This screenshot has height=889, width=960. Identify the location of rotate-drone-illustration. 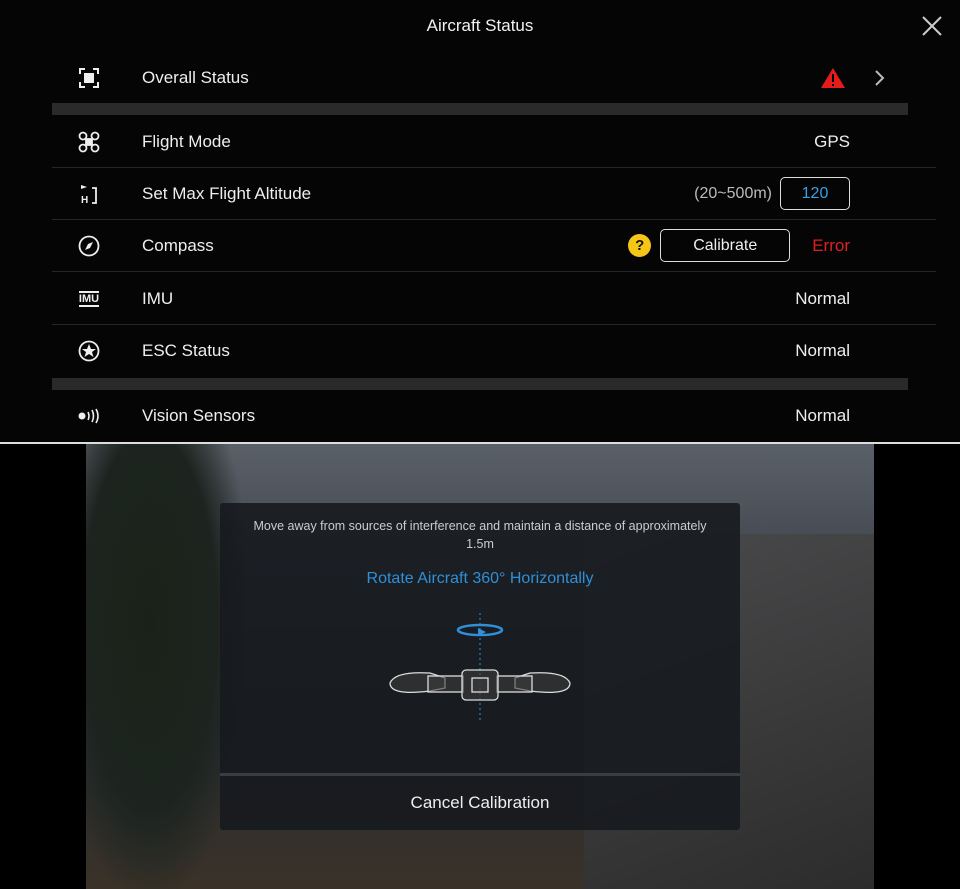
(480, 668).